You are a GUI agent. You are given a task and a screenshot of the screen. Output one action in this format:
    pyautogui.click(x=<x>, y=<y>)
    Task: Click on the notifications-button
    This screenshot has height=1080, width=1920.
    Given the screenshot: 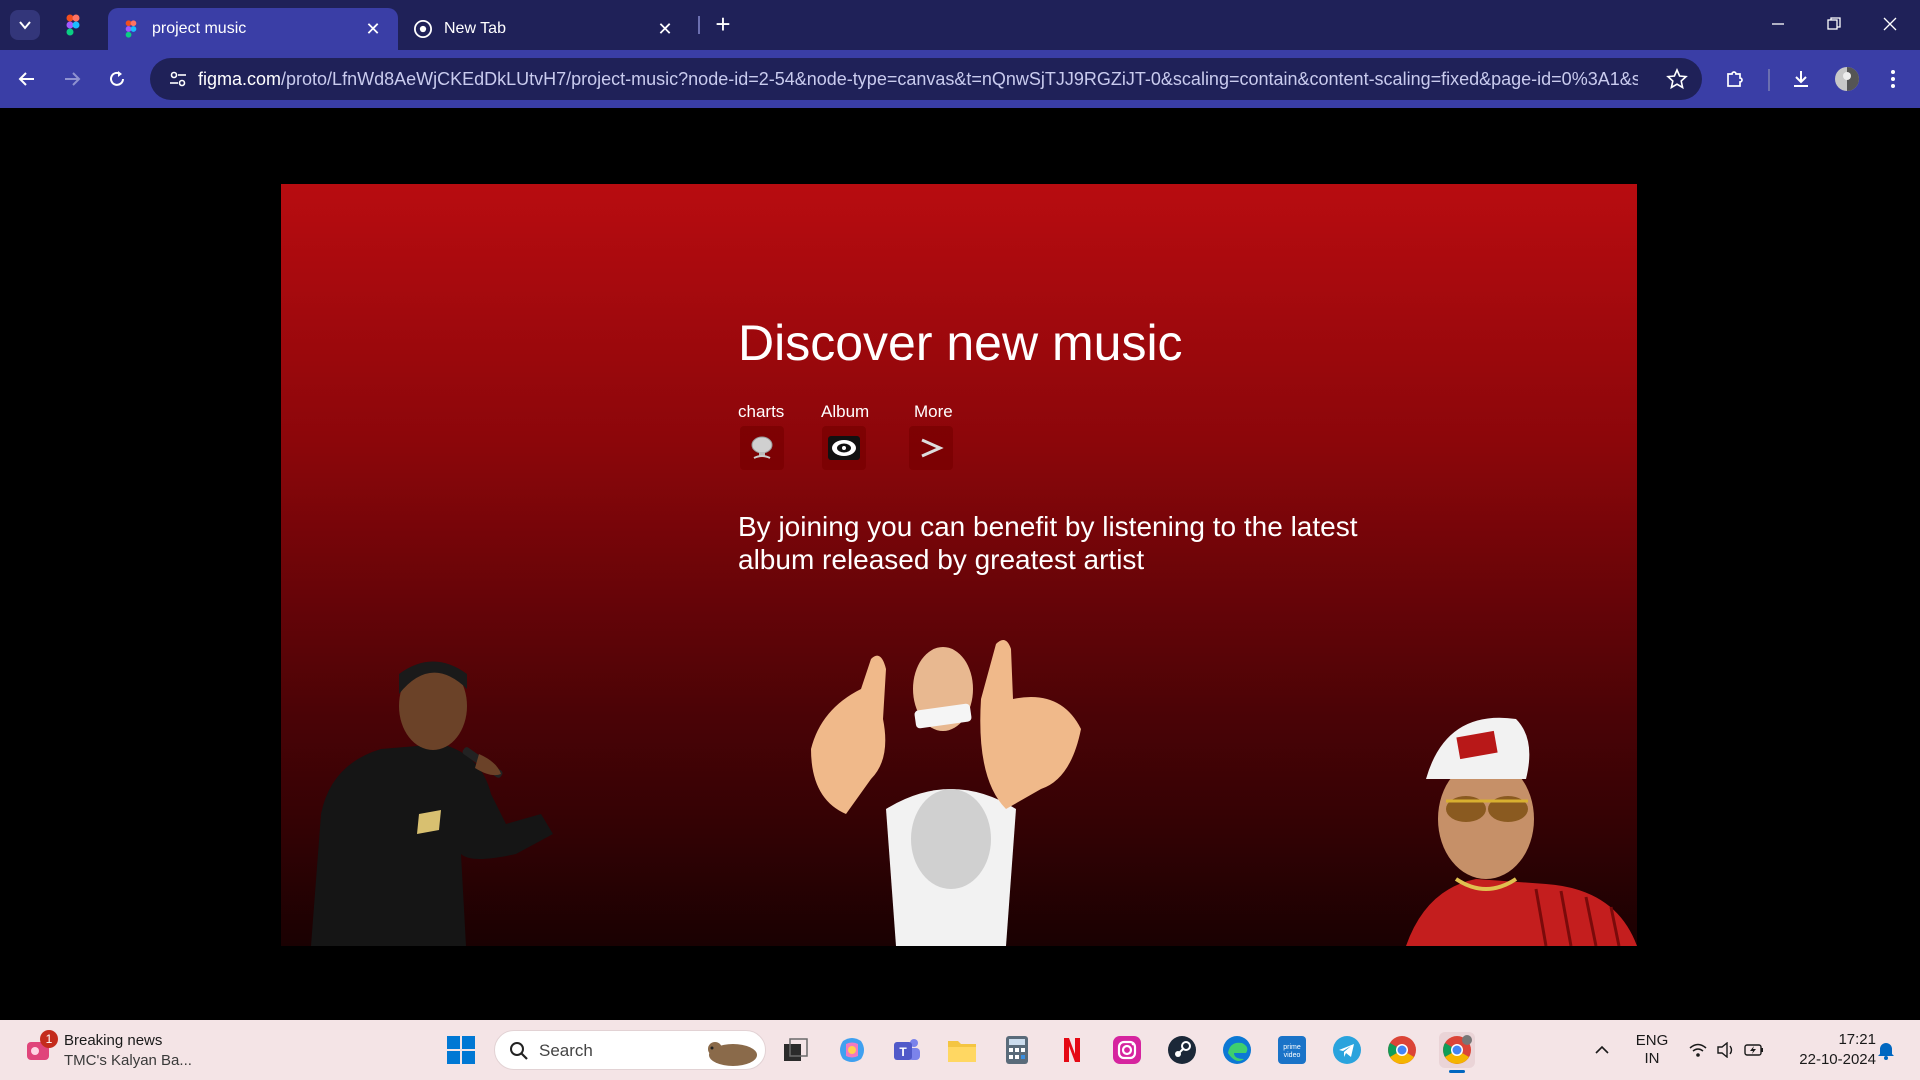 What is the action you would take?
    pyautogui.click(x=1886, y=1050)
    